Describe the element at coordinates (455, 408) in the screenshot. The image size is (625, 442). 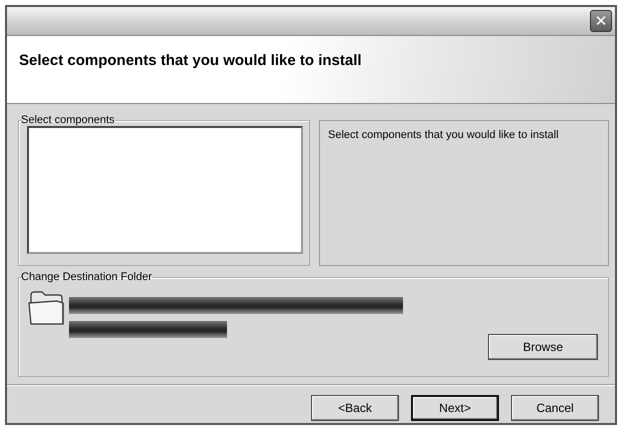
I see `dialog-button: Next>` at that location.